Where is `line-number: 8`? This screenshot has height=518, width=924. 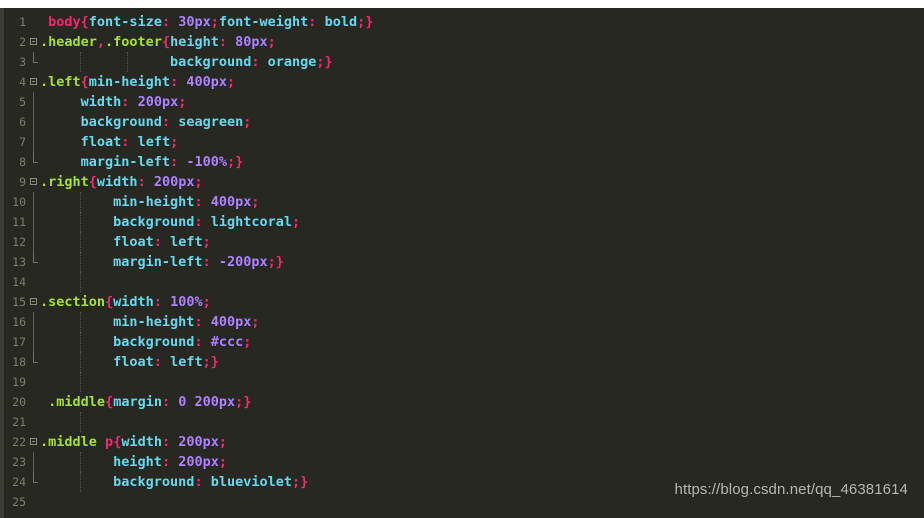
line-number: 8 is located at coordinates (22, 162).